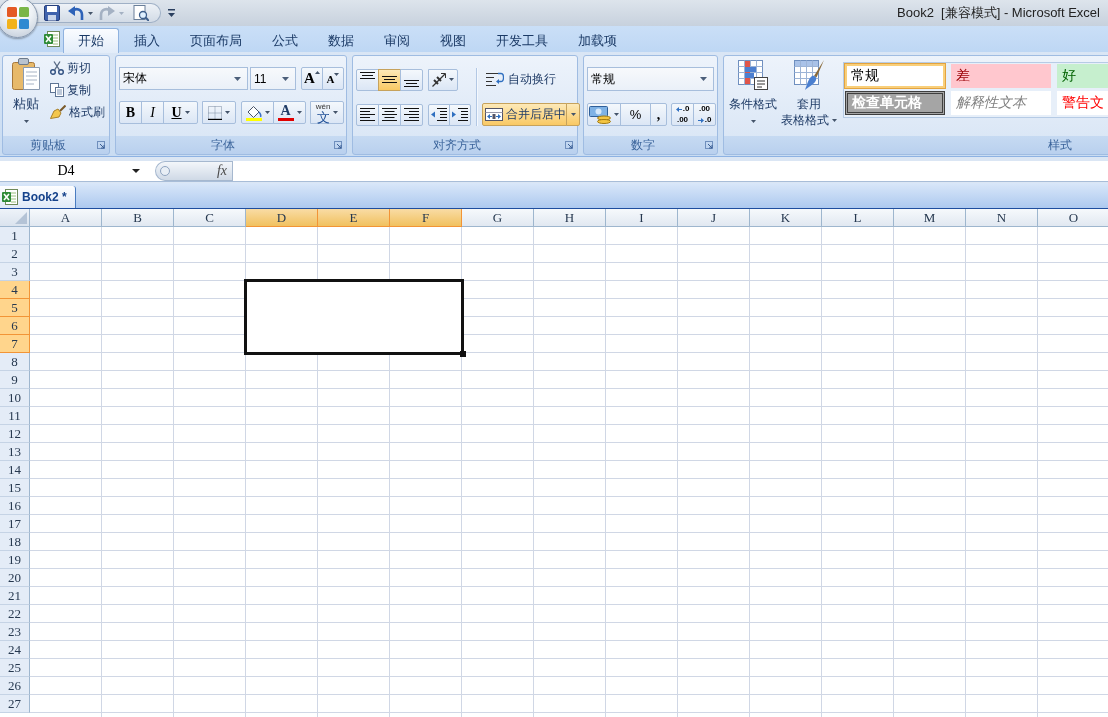 This screenshot has width=1108, height=717. I want to click on row-header: 25, so click(15, 668).